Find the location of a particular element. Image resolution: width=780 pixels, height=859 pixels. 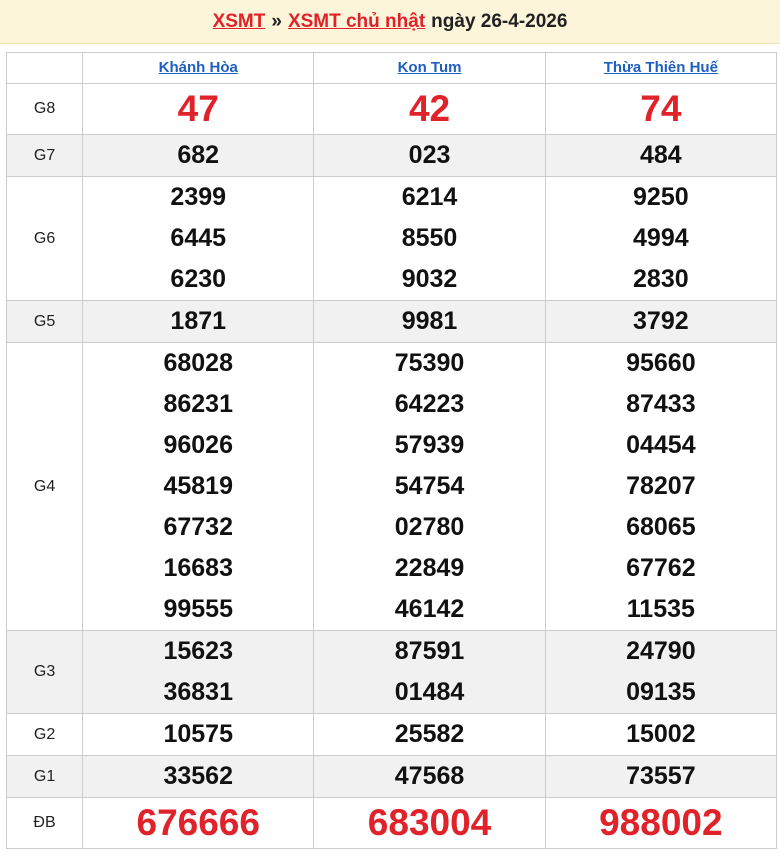

prize-cell: 15623 36831 is located at coordinates (198, 672).